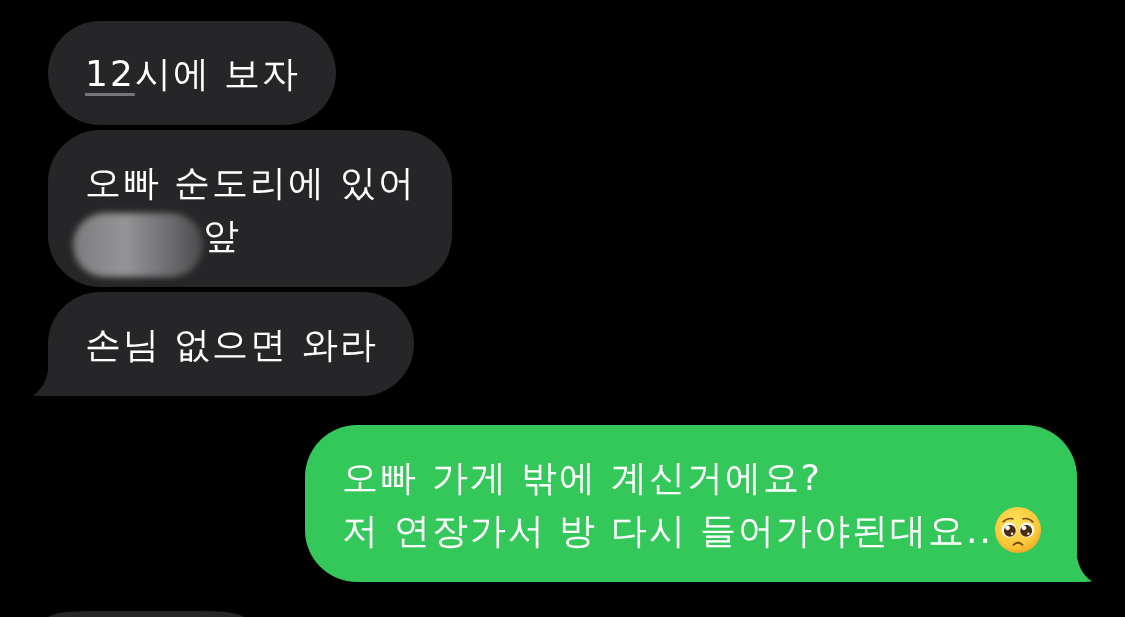 The image size is (1125, 617). I want to click on message-text: 손님 없으면 와라, so click(231, 344).